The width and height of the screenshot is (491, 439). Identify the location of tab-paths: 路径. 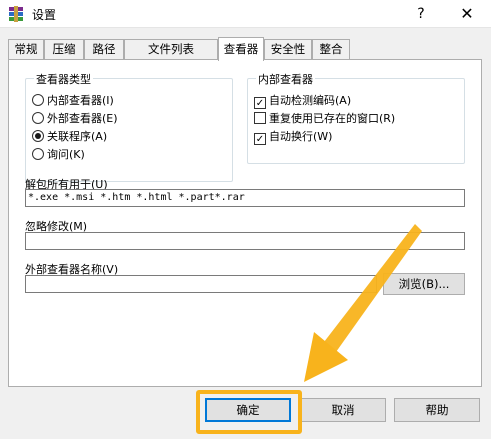
(104, 49).